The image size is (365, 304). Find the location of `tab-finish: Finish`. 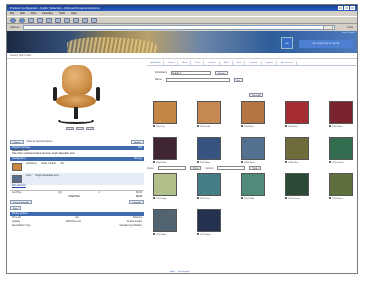

tab-finish: Finish is located at coordinates (172, 63).